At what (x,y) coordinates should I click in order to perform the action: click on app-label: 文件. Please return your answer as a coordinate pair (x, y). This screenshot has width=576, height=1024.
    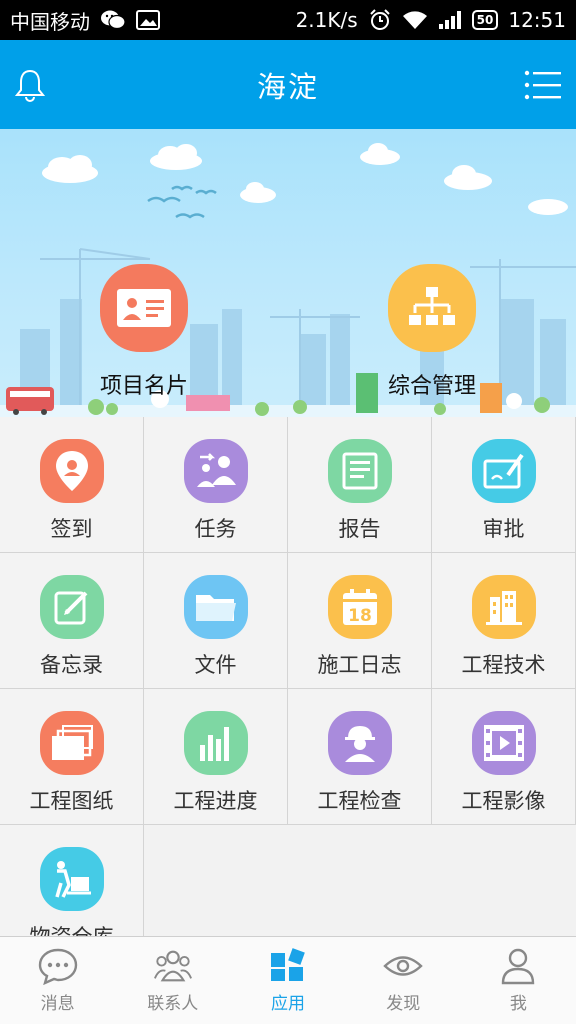
    Looking at the image, I should click on (215, 665).